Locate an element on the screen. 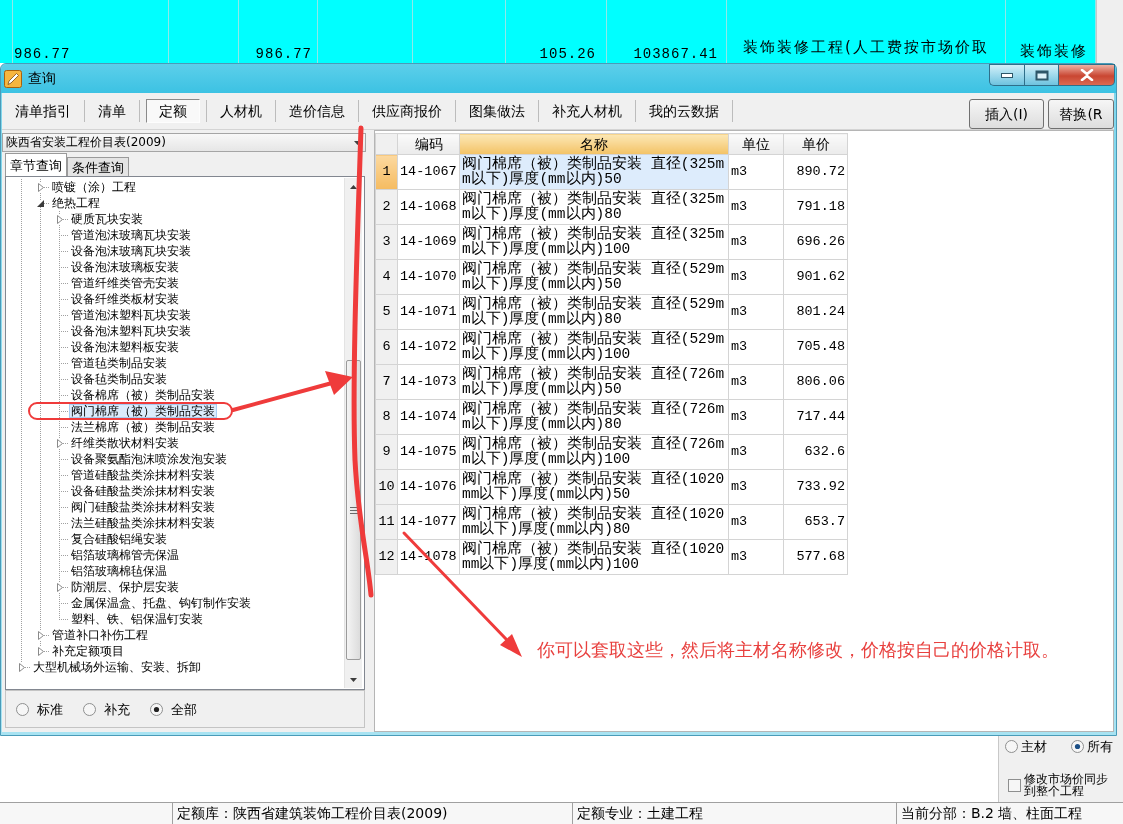  status-text: 当前分部：B.2 墙、柱面工程 is located at coordinates (992, 813).